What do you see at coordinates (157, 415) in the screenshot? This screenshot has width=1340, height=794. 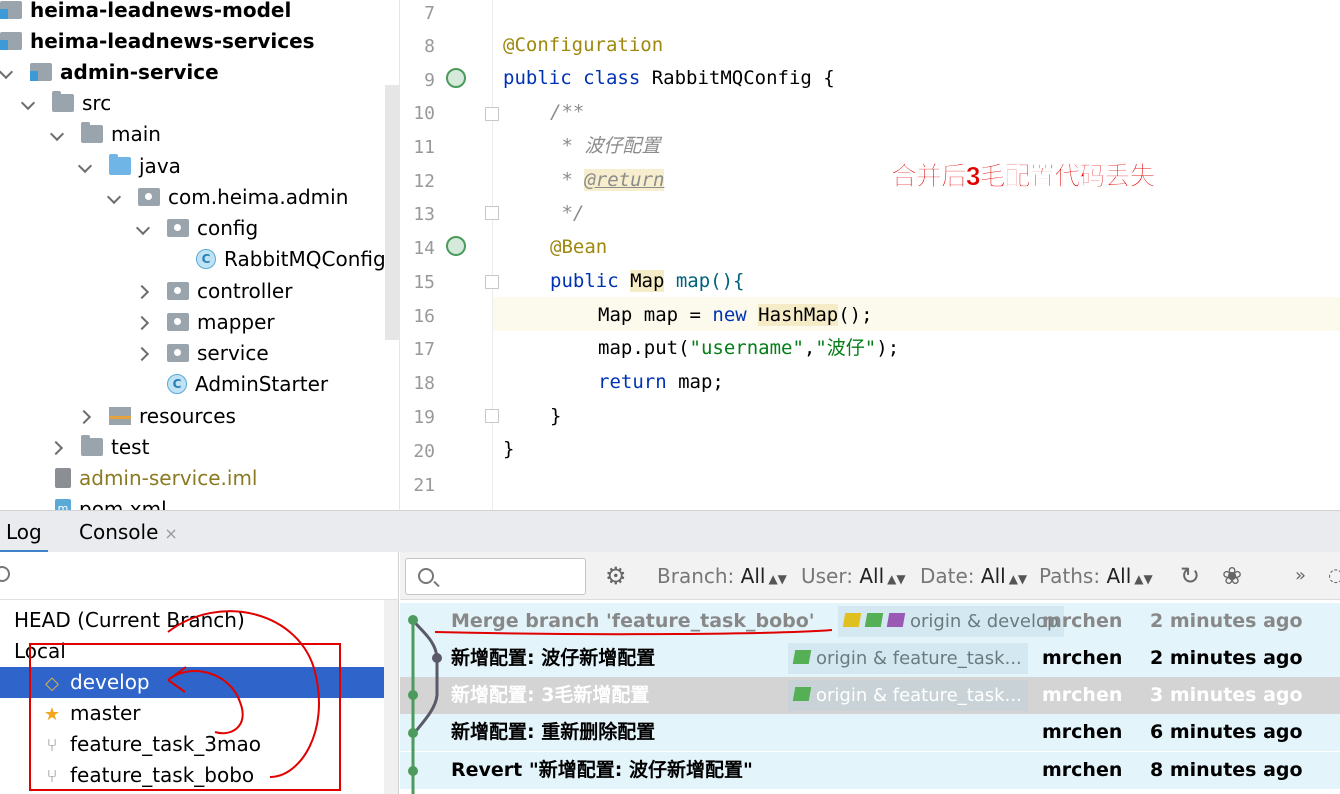 I see `tree-item-resources: resources` at bounding box center [157, 415].